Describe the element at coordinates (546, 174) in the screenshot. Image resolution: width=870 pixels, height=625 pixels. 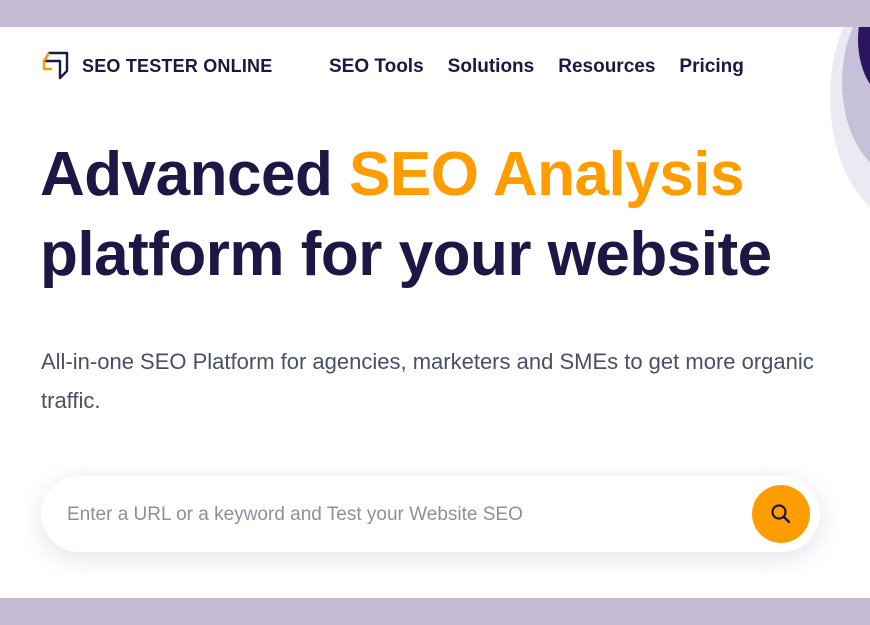
I see `hero-title-accent: SEO Analysis` at that location.